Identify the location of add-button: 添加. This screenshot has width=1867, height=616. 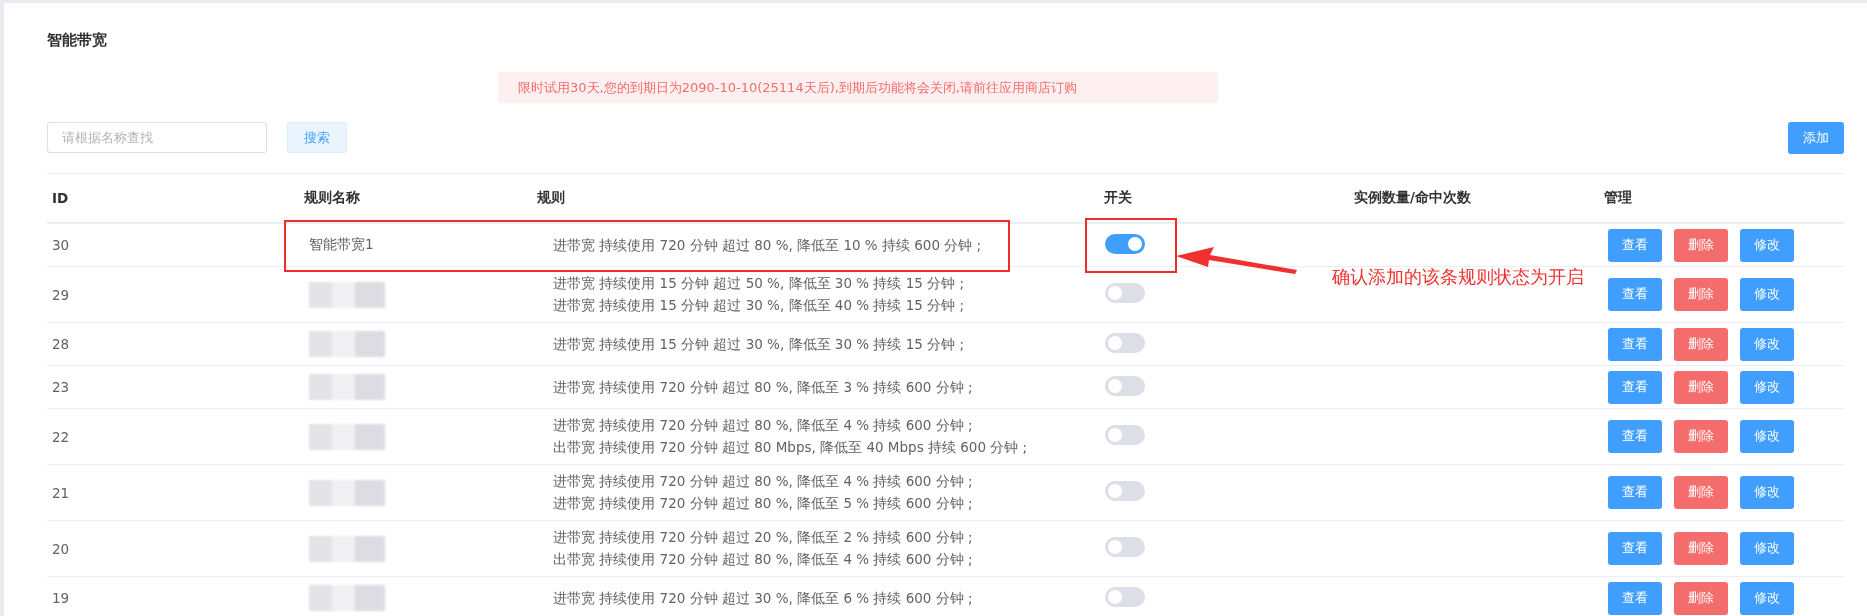
(1816, 137).